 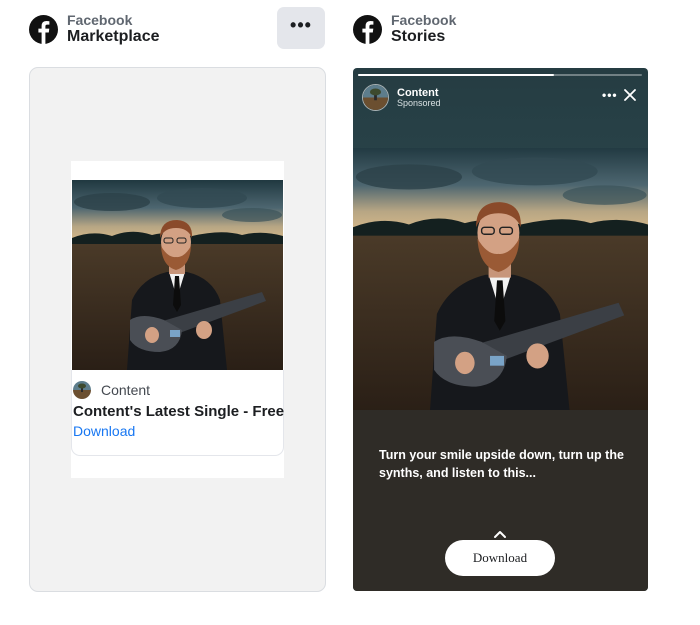 I want to click on placement-name: Marketplace, so click(x=113, y=36).